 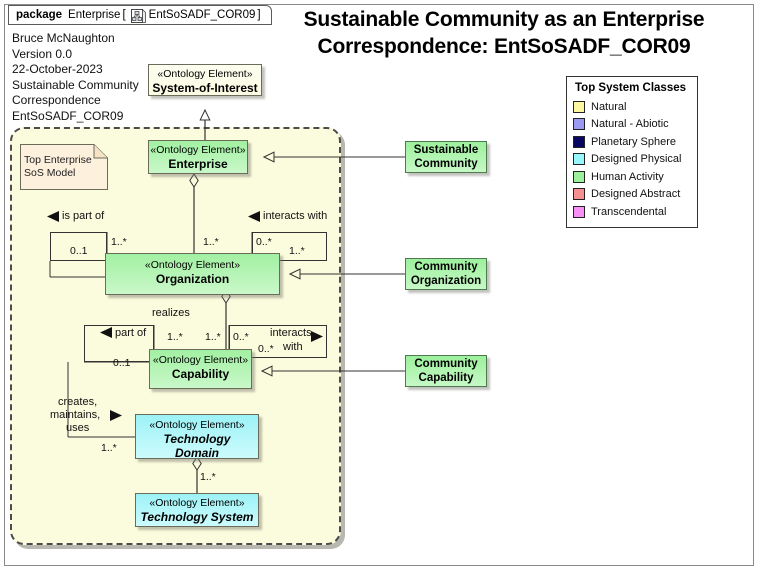 What do you see at coordinates (627, 176) in the screenshot?
I see `legend-label-human-activity: Human Activity` at bounding box center [627, 176].